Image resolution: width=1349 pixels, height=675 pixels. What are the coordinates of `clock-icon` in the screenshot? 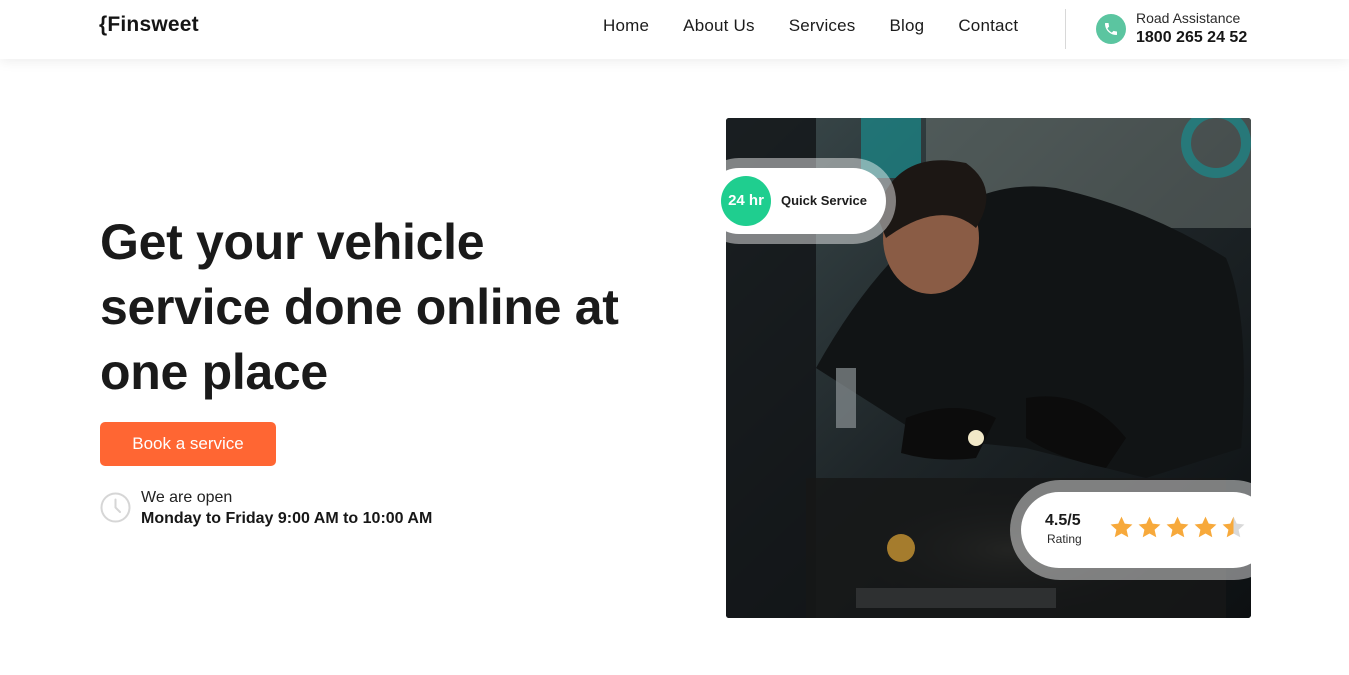 It's located at (115, 507).